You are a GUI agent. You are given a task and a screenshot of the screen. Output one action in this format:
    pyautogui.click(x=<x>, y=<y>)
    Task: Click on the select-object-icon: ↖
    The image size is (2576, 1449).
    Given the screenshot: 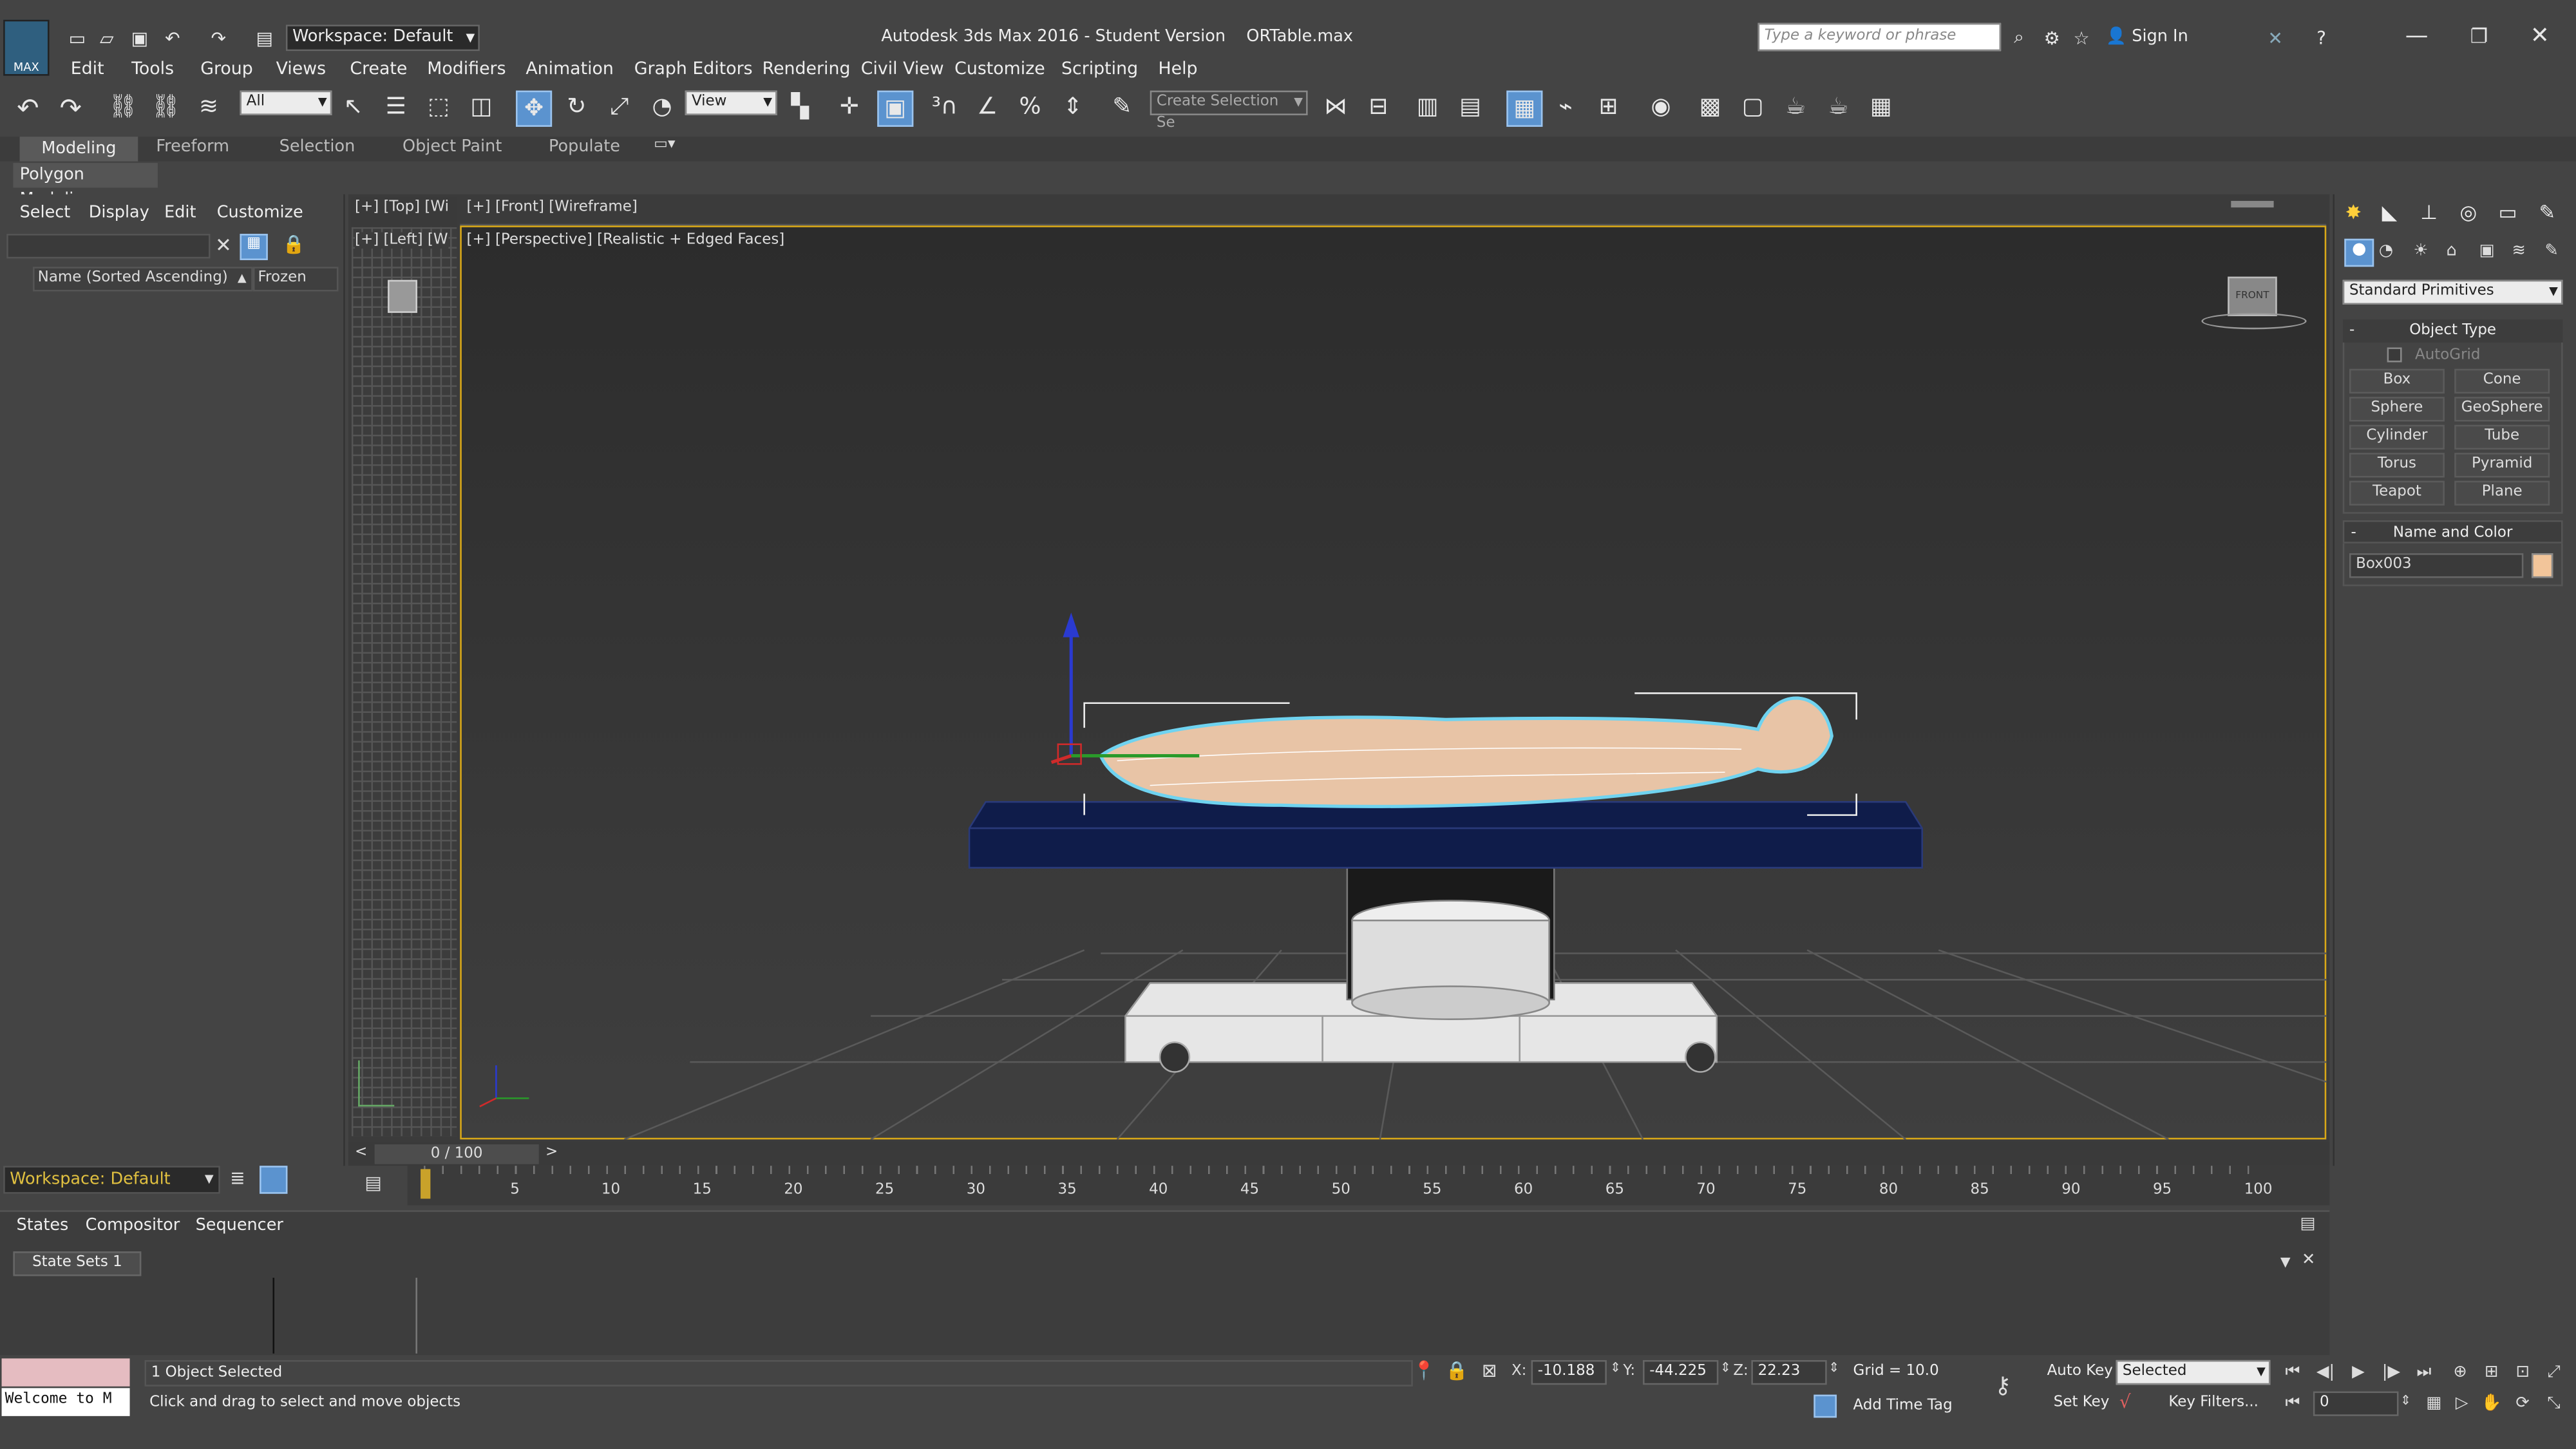 What is the action you would take?
    pyautogui.click(x=353, y=107)
    